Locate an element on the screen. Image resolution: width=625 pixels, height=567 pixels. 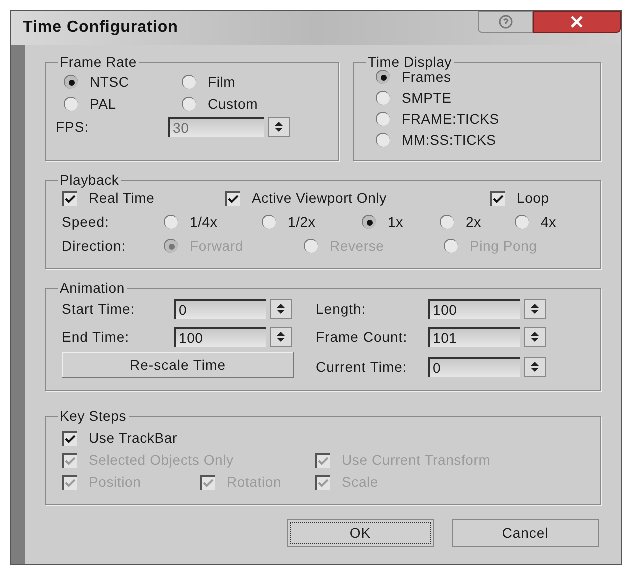
close-icon is located at coordinates (577, 22).